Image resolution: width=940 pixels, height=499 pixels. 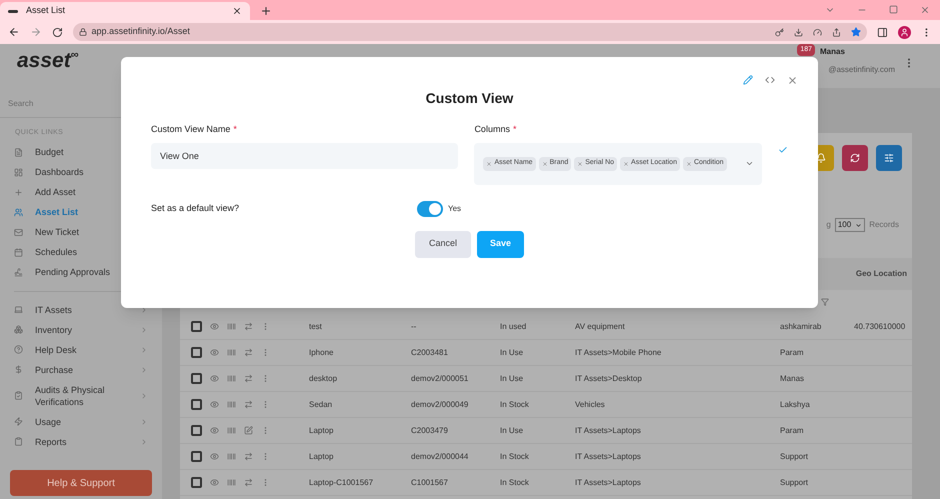 What do you see at coordinates (81, 483) in the screenshot?
I see `help-support-button: Help & Support` at bounding box center [81, 483].